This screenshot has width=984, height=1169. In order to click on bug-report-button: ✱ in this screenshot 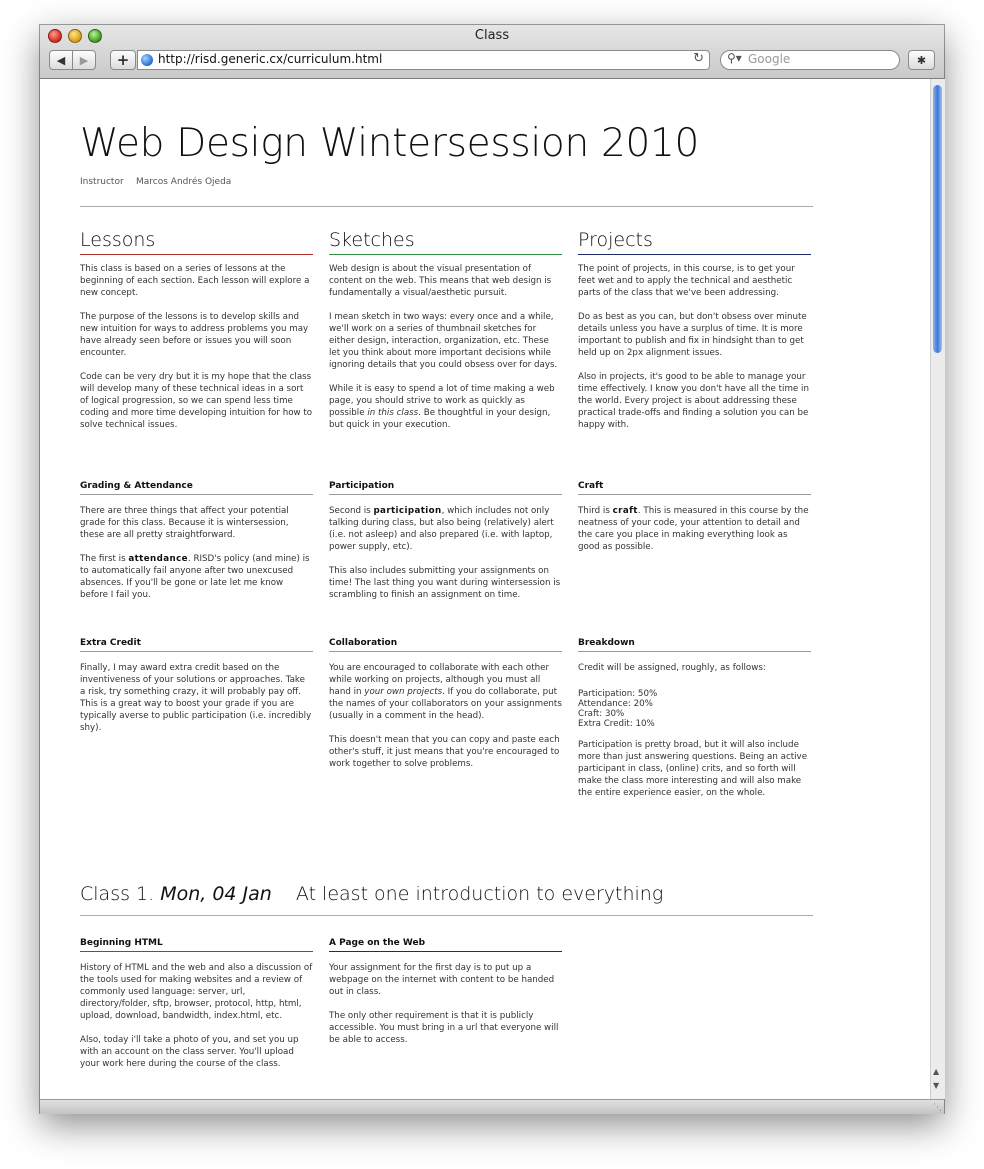, I will do `click(921, 60)`.